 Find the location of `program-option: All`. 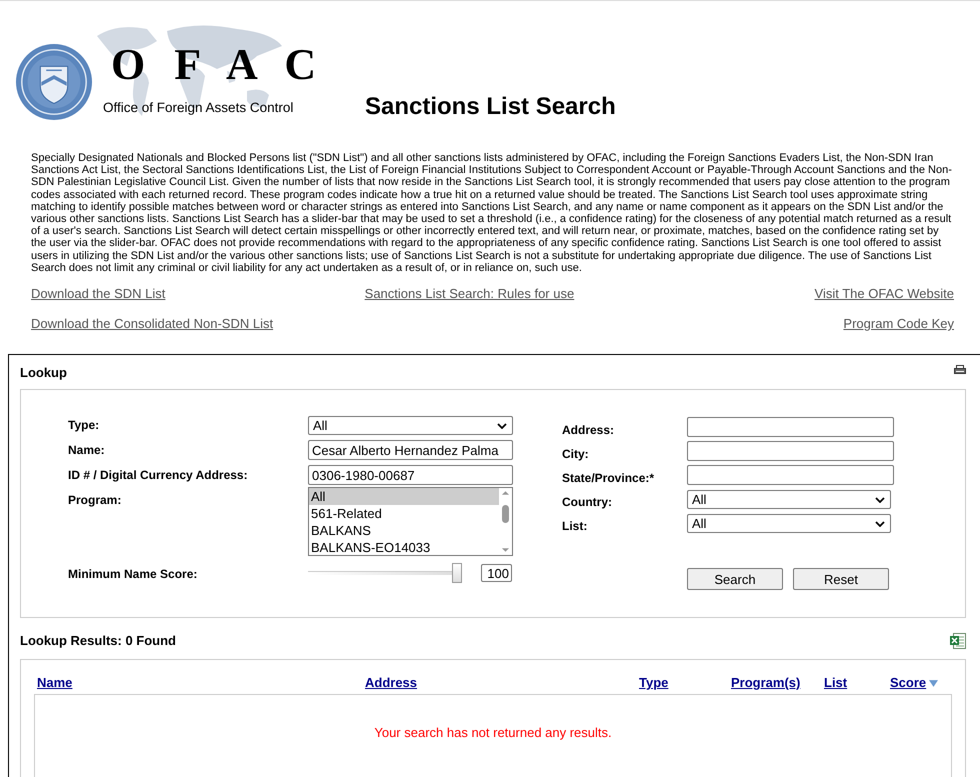

program-option: All is located at coordinates (404, 497).